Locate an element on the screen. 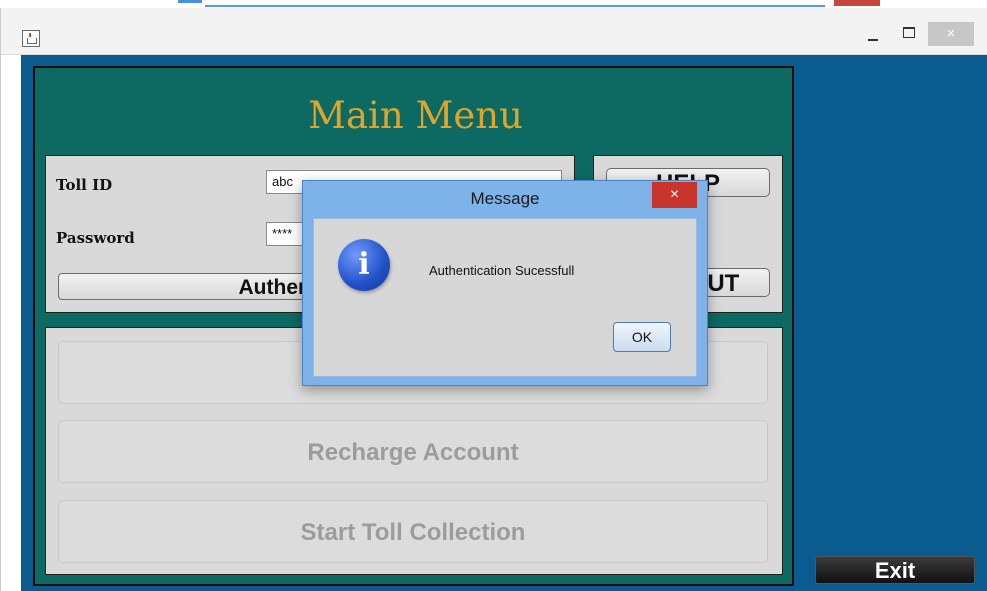 Image resolution: width=987 pixels, height=591 pixels. dialog-close-button: × is located at coordinates (674, 195).